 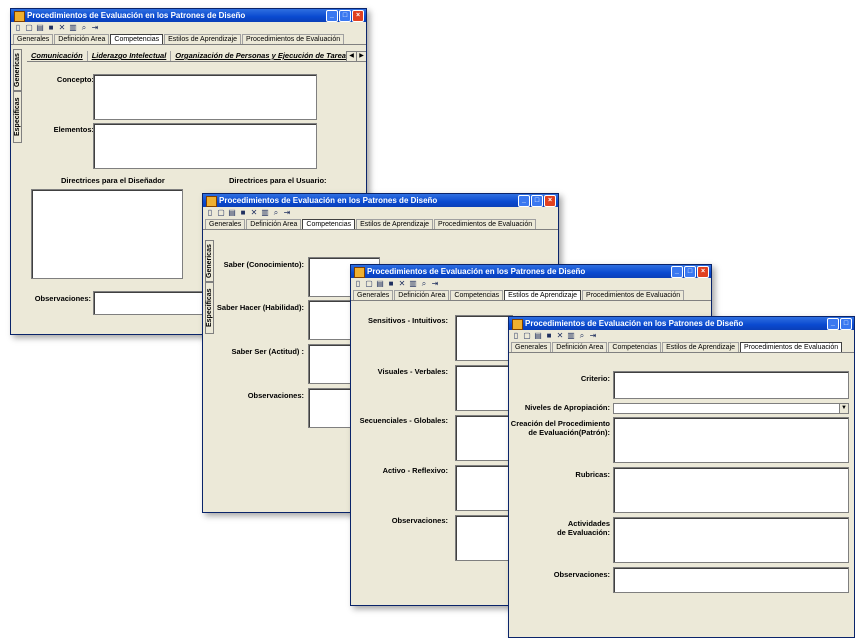 I want to click on actividades-label-line1: Actividades, so click(x=588, y=523).